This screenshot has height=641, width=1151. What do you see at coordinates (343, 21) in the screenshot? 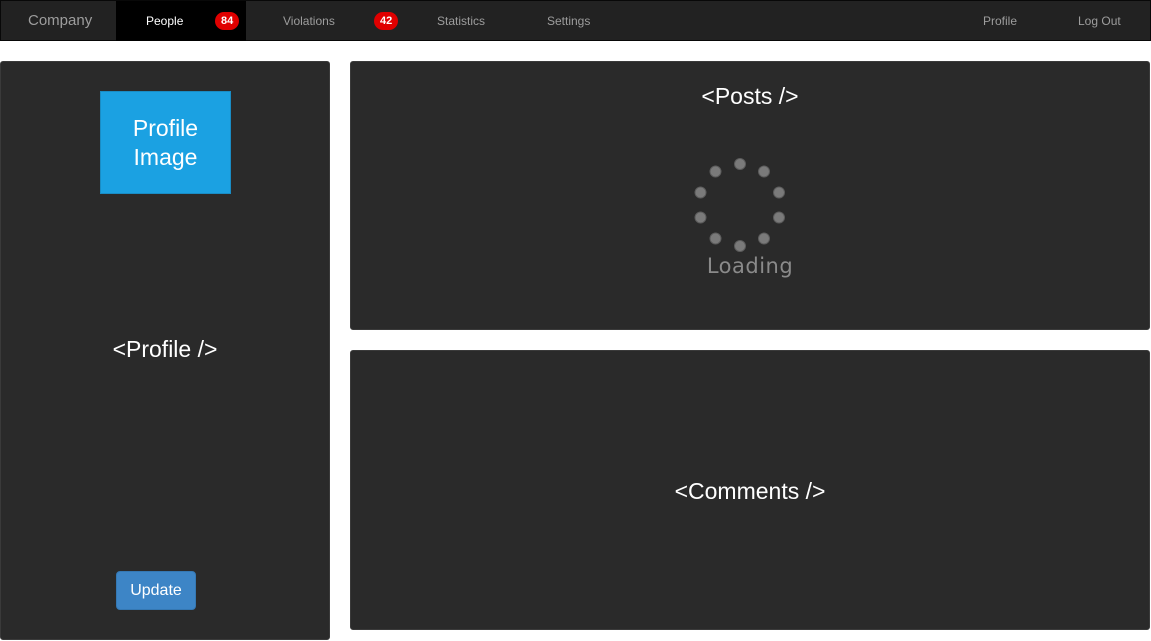
I see `nav-item-violations: Violations 42` at bounding box center [343, 21].